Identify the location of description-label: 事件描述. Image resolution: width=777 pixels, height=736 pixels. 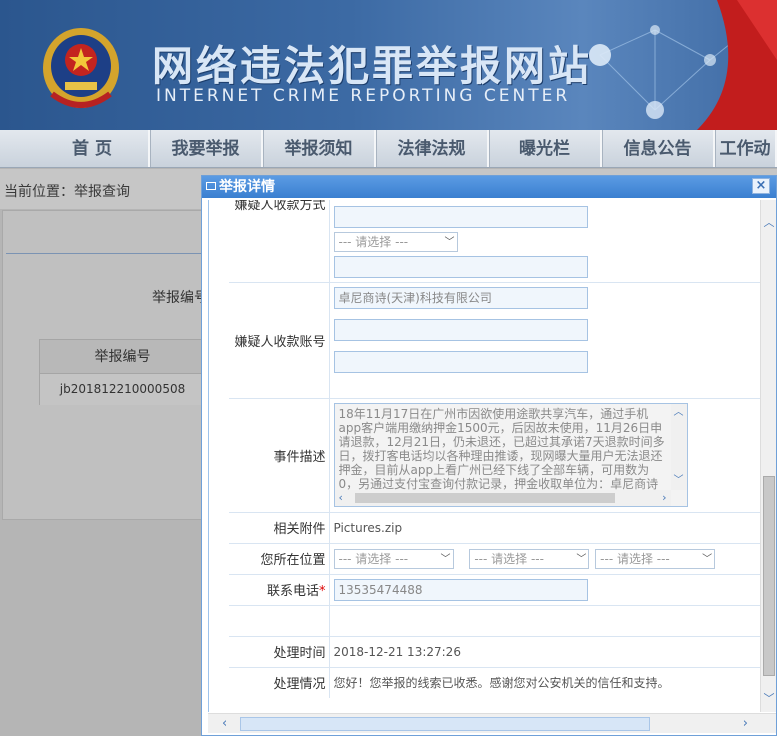
(279, 454).